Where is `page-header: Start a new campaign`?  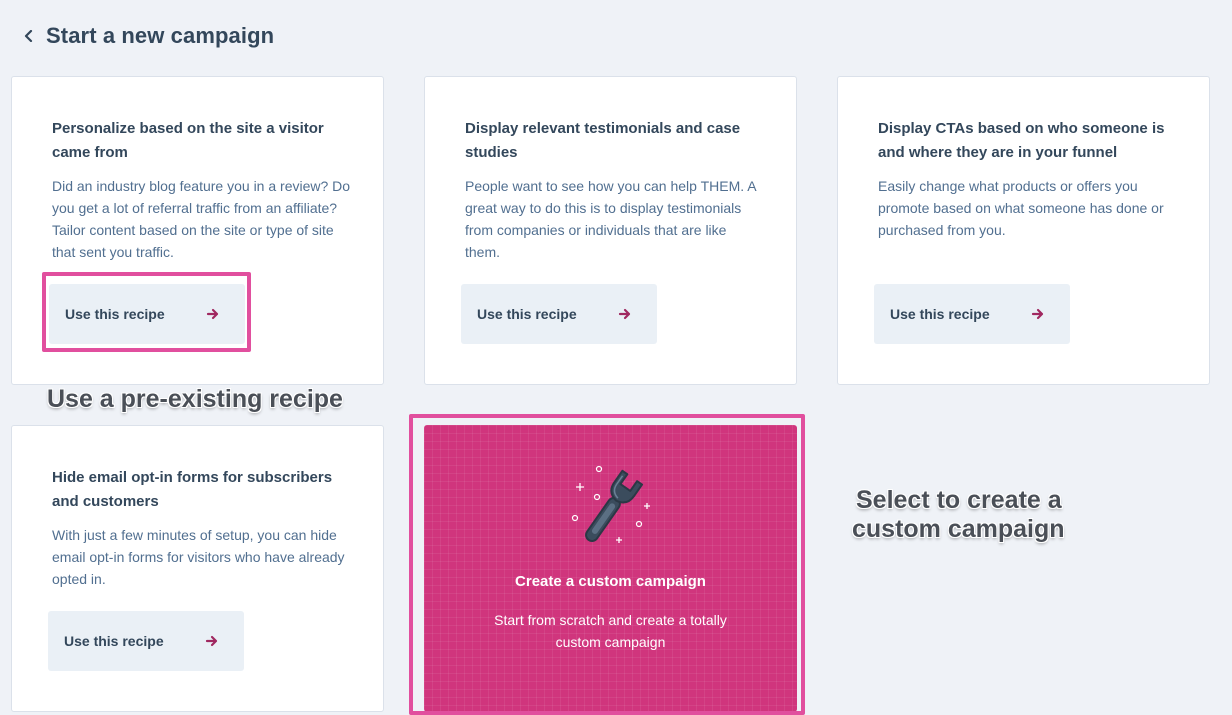
page-header: Start a new campaign is located at coordinates (148, 36).